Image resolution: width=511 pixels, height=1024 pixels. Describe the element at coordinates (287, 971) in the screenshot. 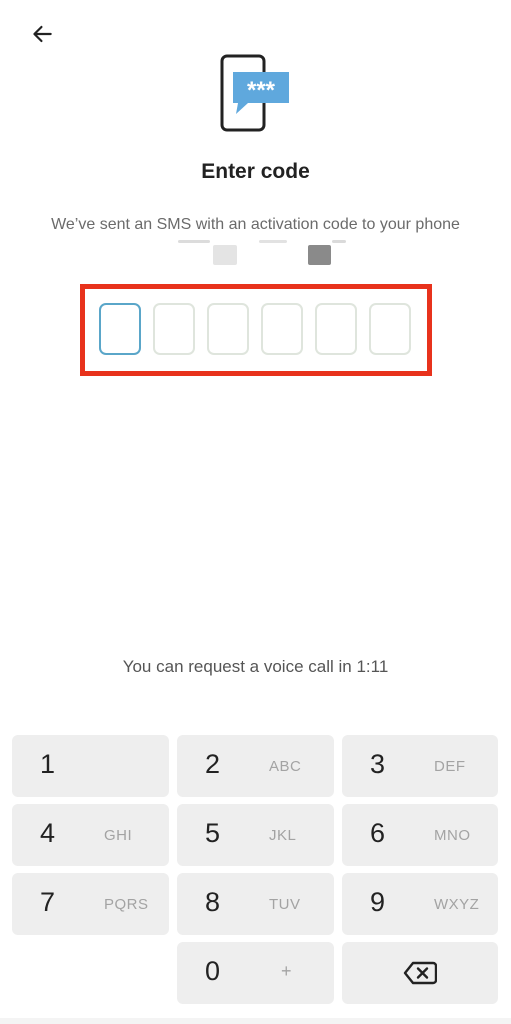

I see `key-plus: +` at that location.